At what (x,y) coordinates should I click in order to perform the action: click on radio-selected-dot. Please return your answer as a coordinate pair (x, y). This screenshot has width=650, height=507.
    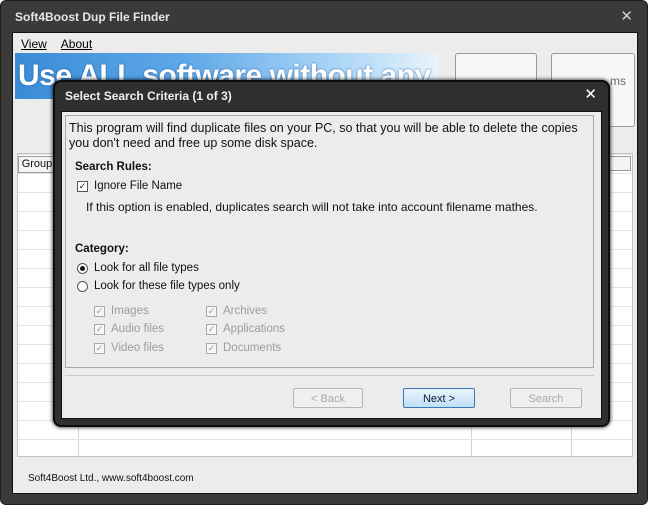
    Looking at the image, I should click on (82, 268).